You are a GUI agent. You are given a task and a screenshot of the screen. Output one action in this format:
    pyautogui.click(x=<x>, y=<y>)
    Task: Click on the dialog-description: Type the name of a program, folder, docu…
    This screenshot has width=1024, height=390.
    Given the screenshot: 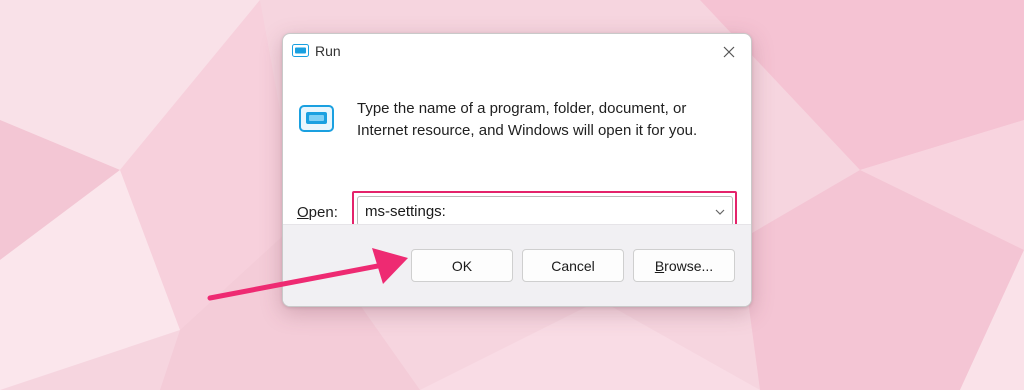 What is the action you would take?
    pyautogui.click(x=527, y=119)
    